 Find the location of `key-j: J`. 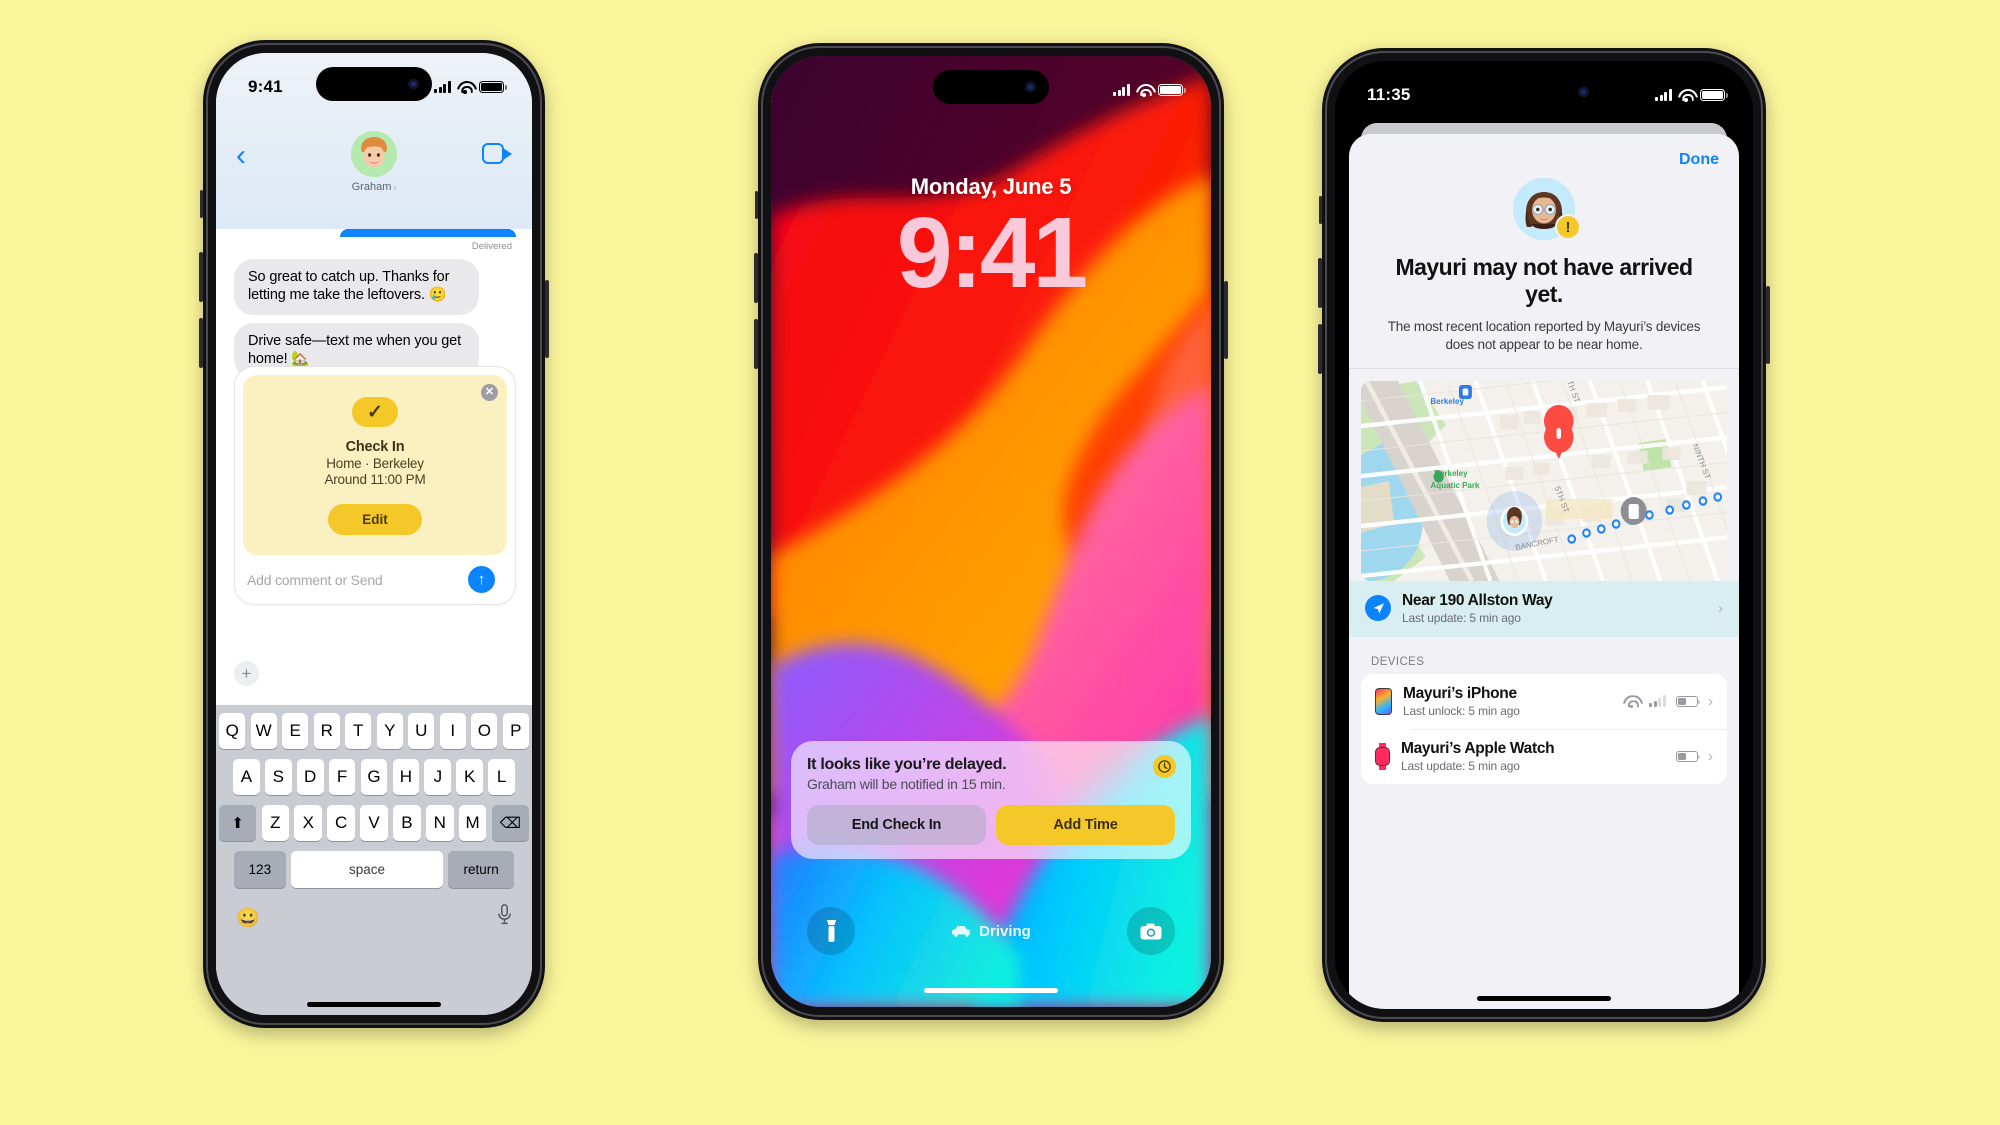

key-j: J is located at coordinates (438, 777).